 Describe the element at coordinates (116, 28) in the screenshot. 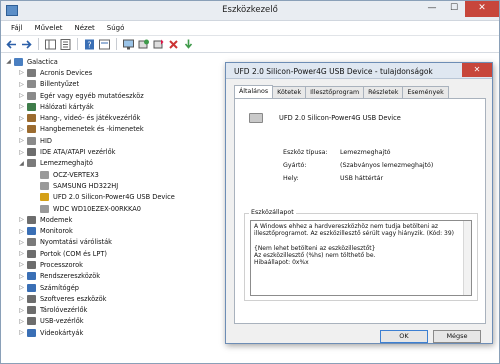

I see `menu-help: Súgó` at that location.